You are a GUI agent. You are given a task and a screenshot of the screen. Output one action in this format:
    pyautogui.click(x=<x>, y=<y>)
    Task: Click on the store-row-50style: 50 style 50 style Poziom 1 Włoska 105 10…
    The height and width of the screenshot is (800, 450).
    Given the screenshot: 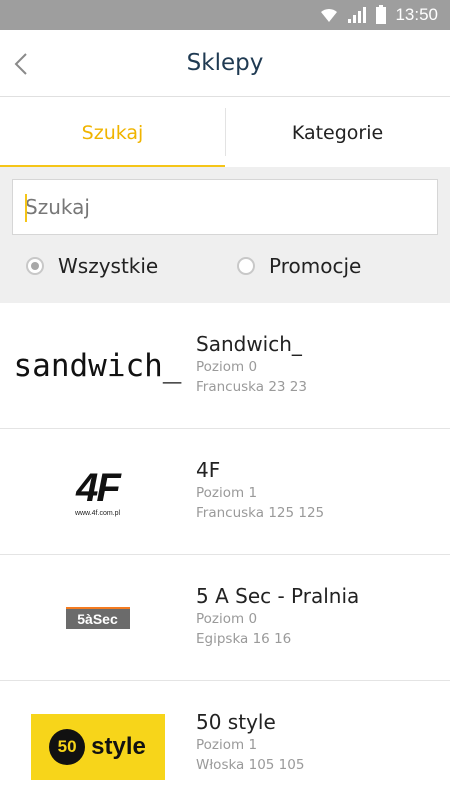 What is the action you would take?
    pyautogui.click(x=225, y=740)
    